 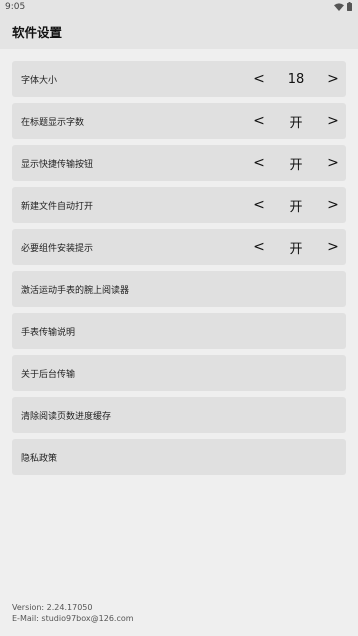 What do you see at coordinates (179, 457) in the screenshot?
I see `link-privacy-policy: 隐私政策` at bounding box center [179, 457].